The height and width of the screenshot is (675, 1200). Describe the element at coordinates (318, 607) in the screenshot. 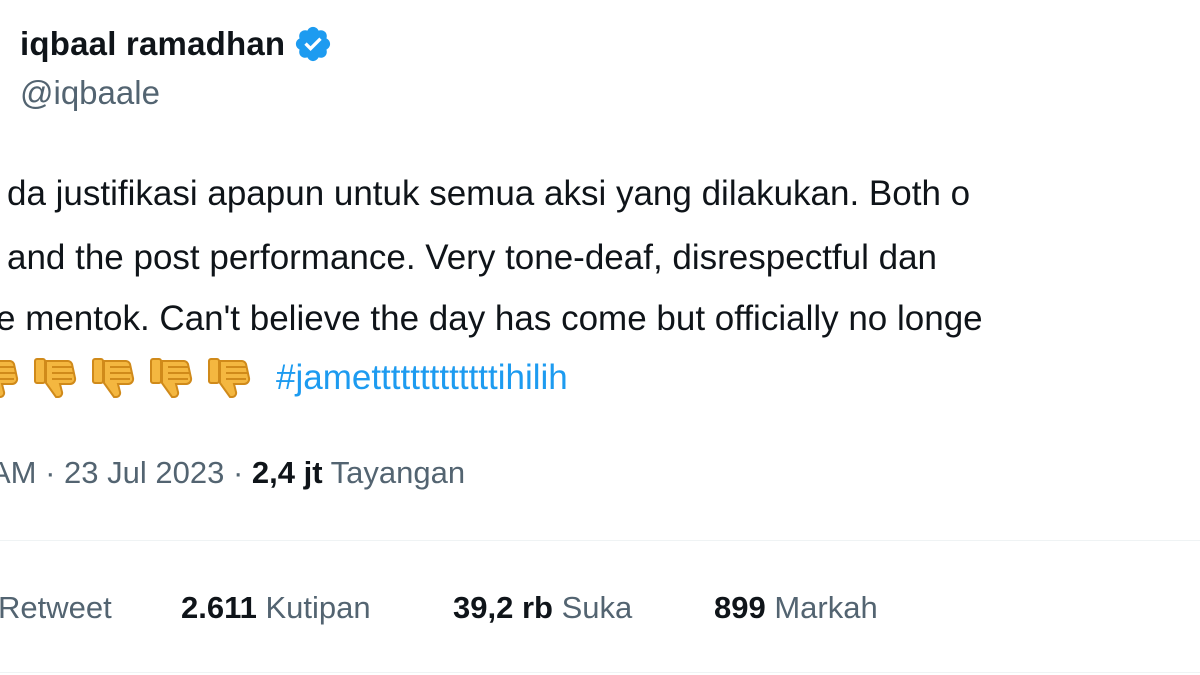

I see `quotes-label: Kutipan` at that location.